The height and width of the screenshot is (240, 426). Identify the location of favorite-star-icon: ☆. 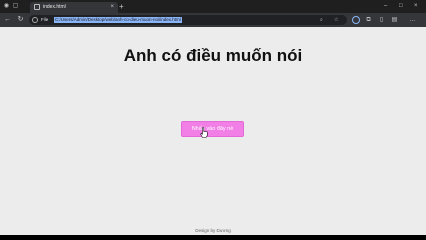
(336, 20).